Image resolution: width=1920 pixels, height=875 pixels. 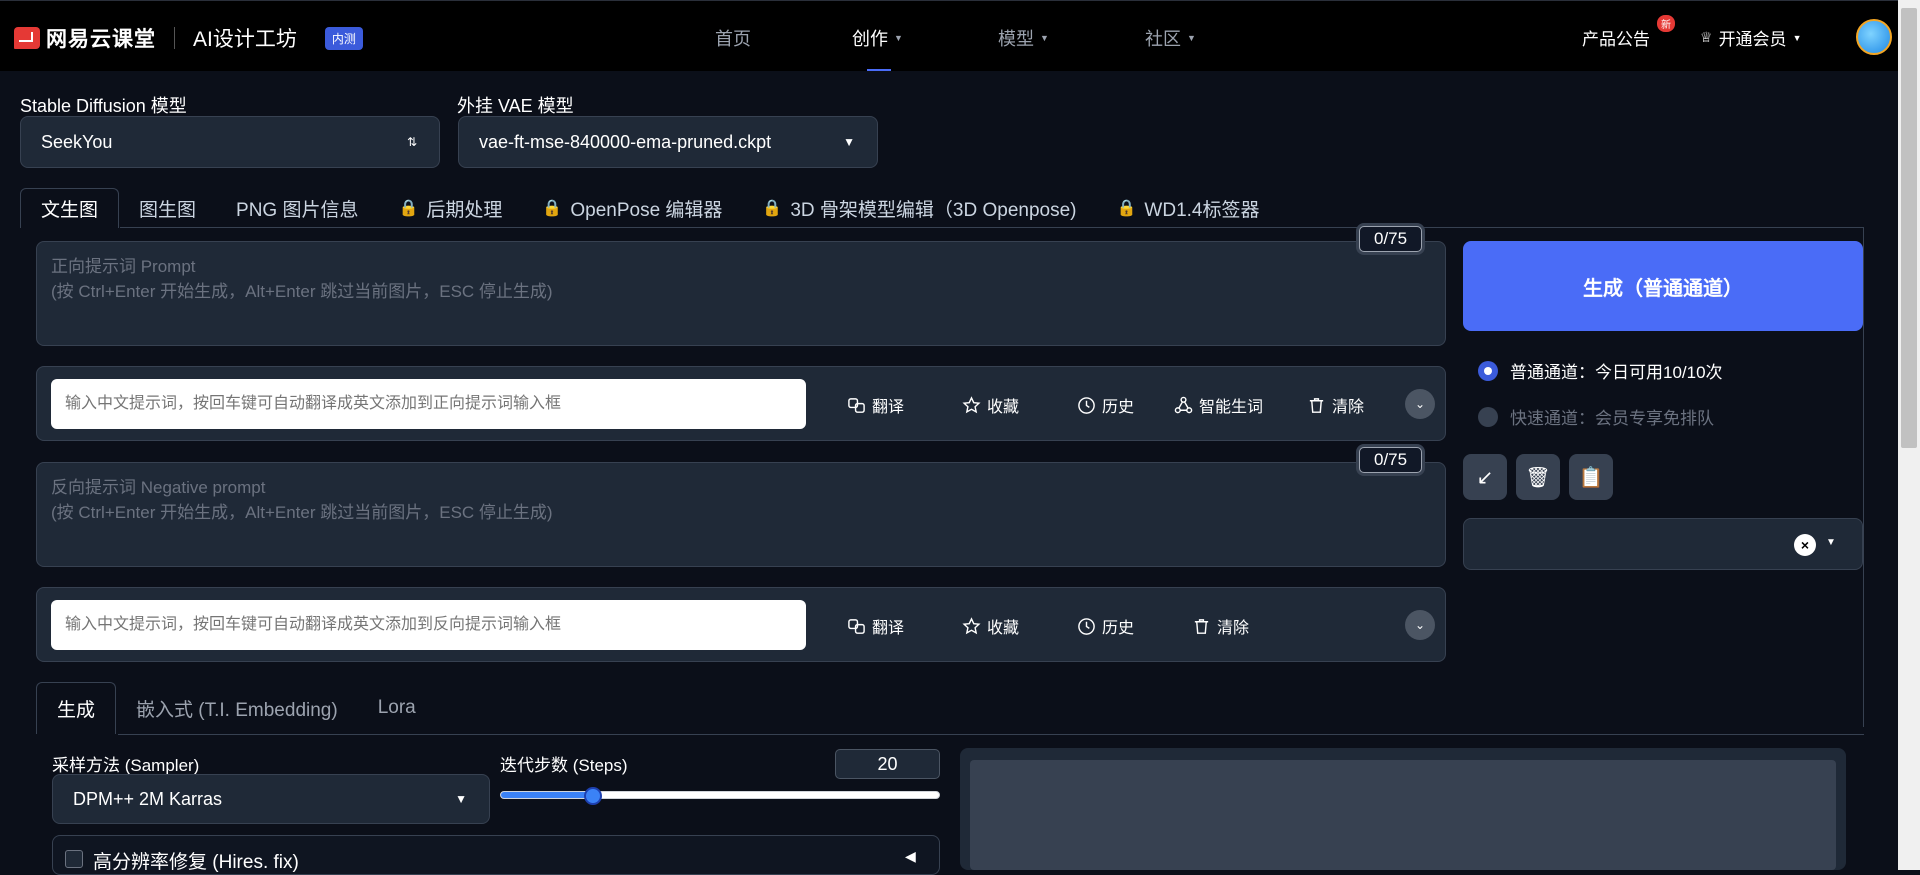 What do you see at coordinates (1170, 38) in the screenshot?
I see `nav-community: 社区 ▼` at bounding box center [1170, 38].